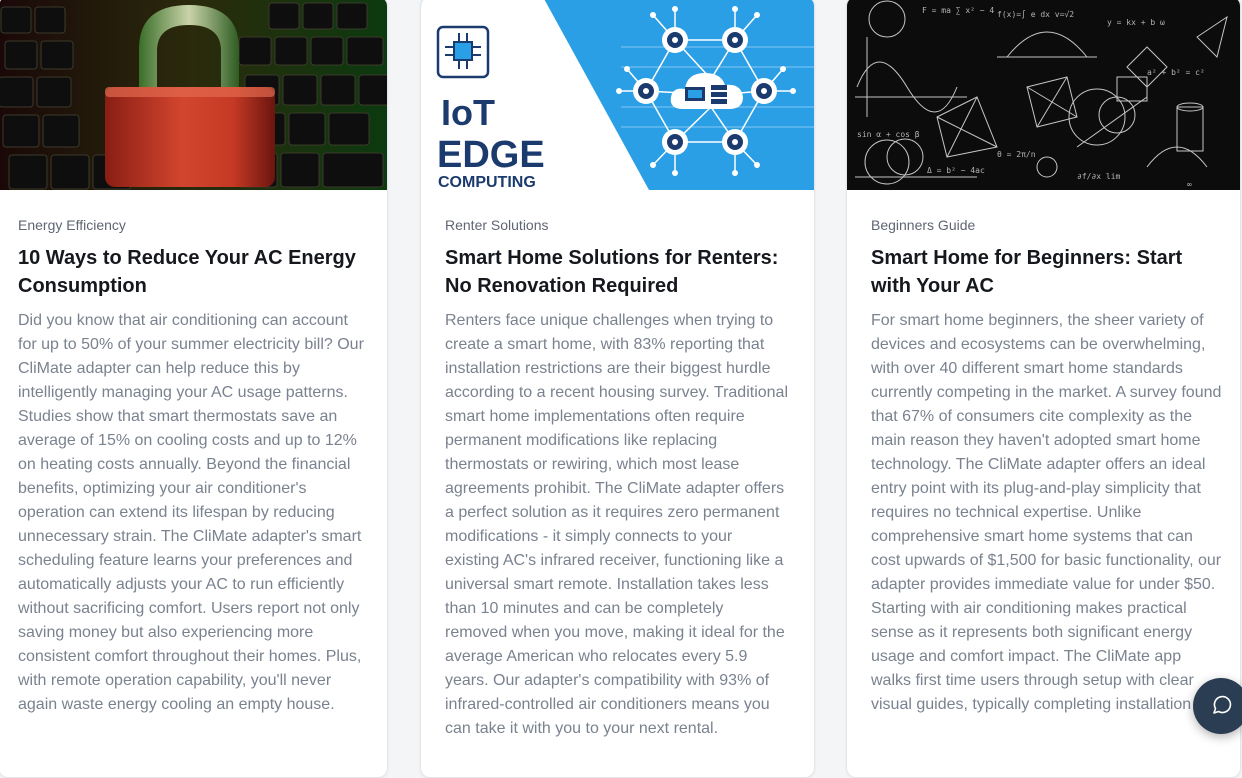 This screenshot has width=1242, height=778. I want to click on padlock-on-keyboard-image, so click(193, 95).